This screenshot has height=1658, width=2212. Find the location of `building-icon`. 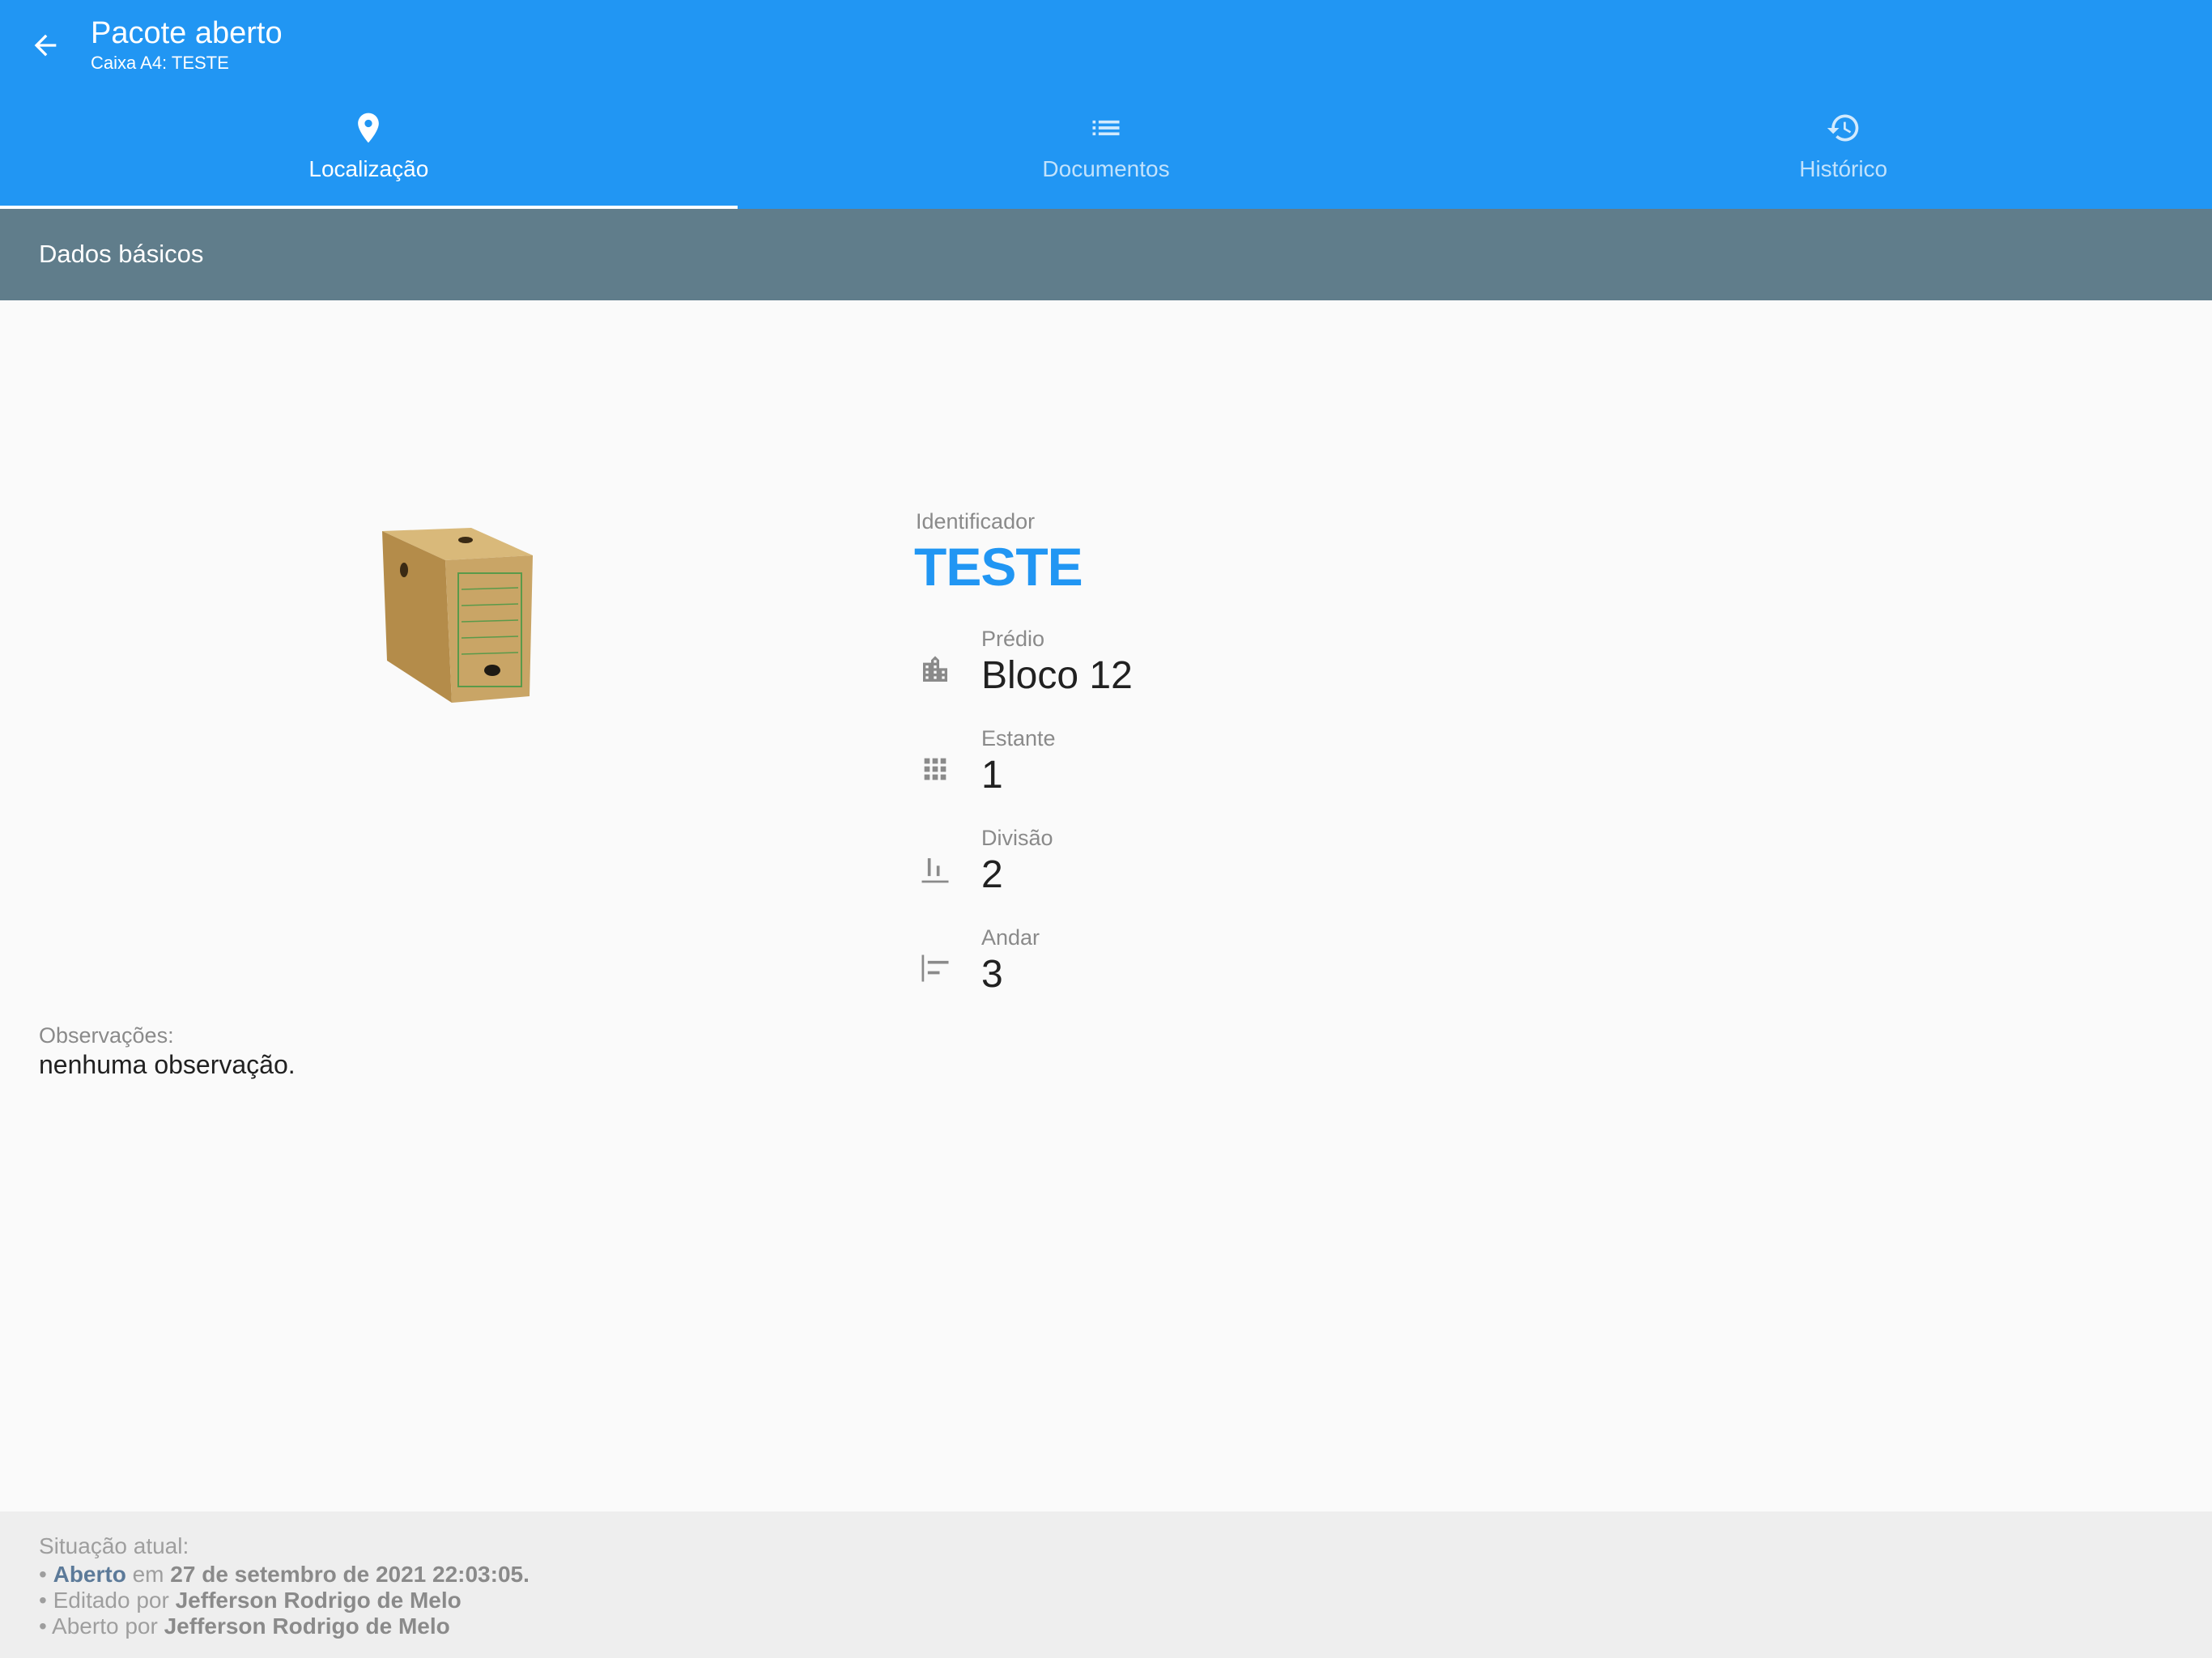

building-icon is located at coordinates (936, 669).